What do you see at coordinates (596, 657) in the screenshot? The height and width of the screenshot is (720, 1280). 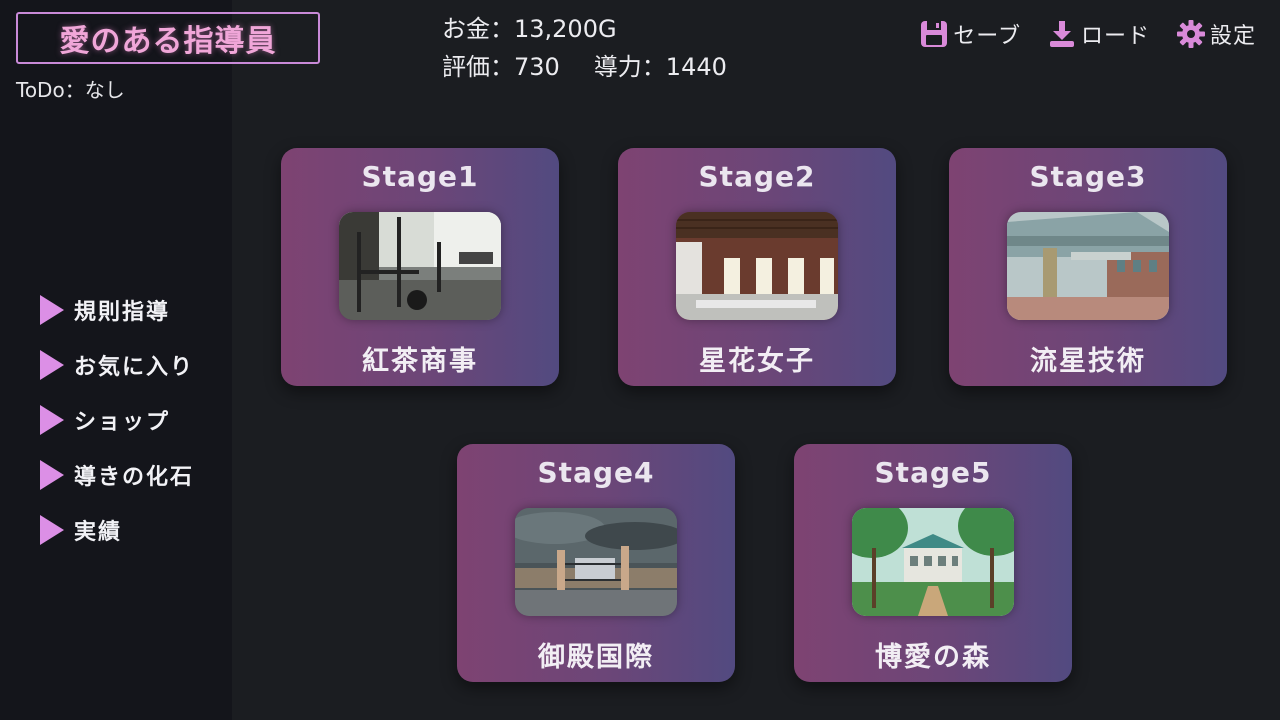 I see `stage-name: 御殿国際` at bounding box center [596, 657].